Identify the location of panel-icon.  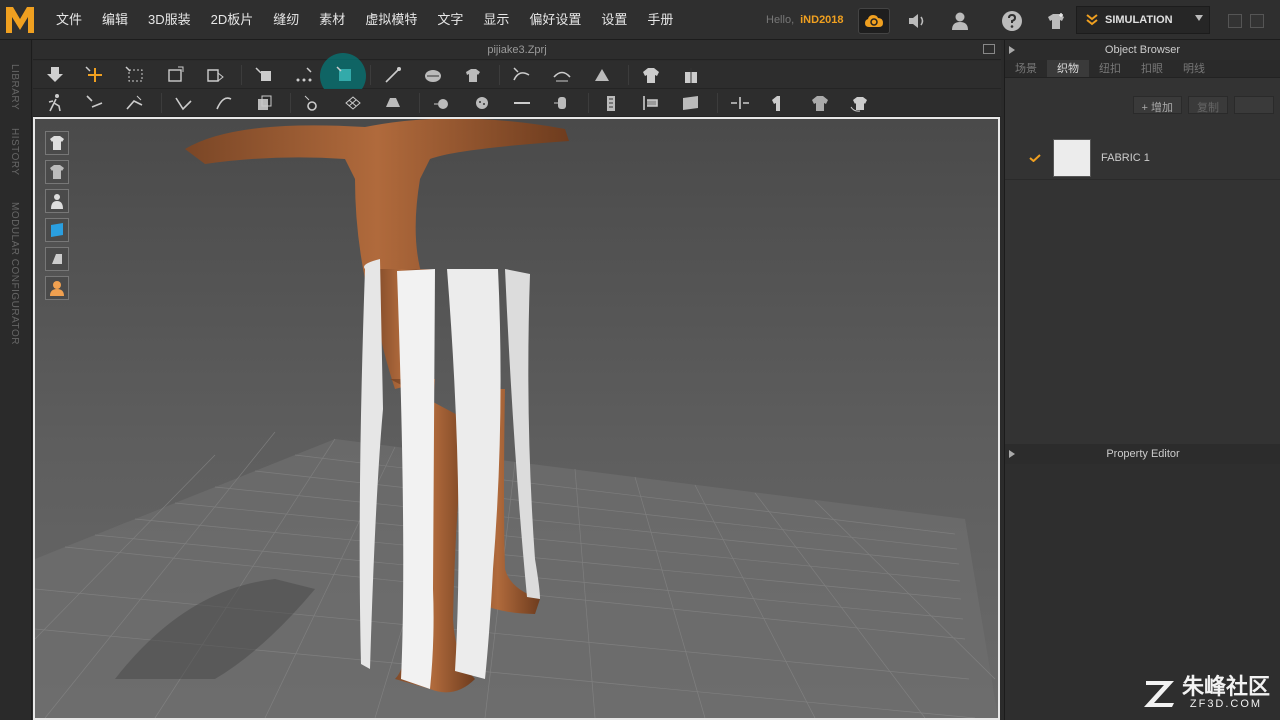
(690, 102).